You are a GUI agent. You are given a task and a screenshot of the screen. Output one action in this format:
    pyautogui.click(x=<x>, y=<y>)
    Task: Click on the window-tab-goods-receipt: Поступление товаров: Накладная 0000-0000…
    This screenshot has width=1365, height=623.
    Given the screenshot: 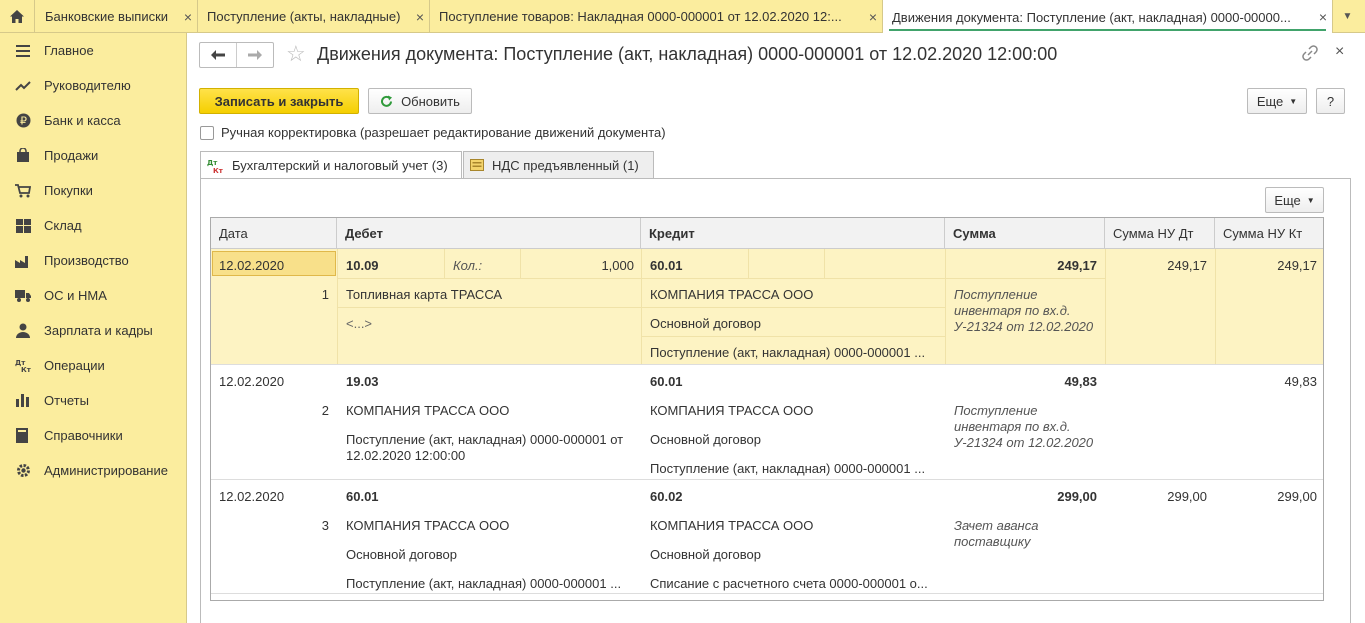 What is the action you would take?
    pyautogui.click(x=656, y=16)
    